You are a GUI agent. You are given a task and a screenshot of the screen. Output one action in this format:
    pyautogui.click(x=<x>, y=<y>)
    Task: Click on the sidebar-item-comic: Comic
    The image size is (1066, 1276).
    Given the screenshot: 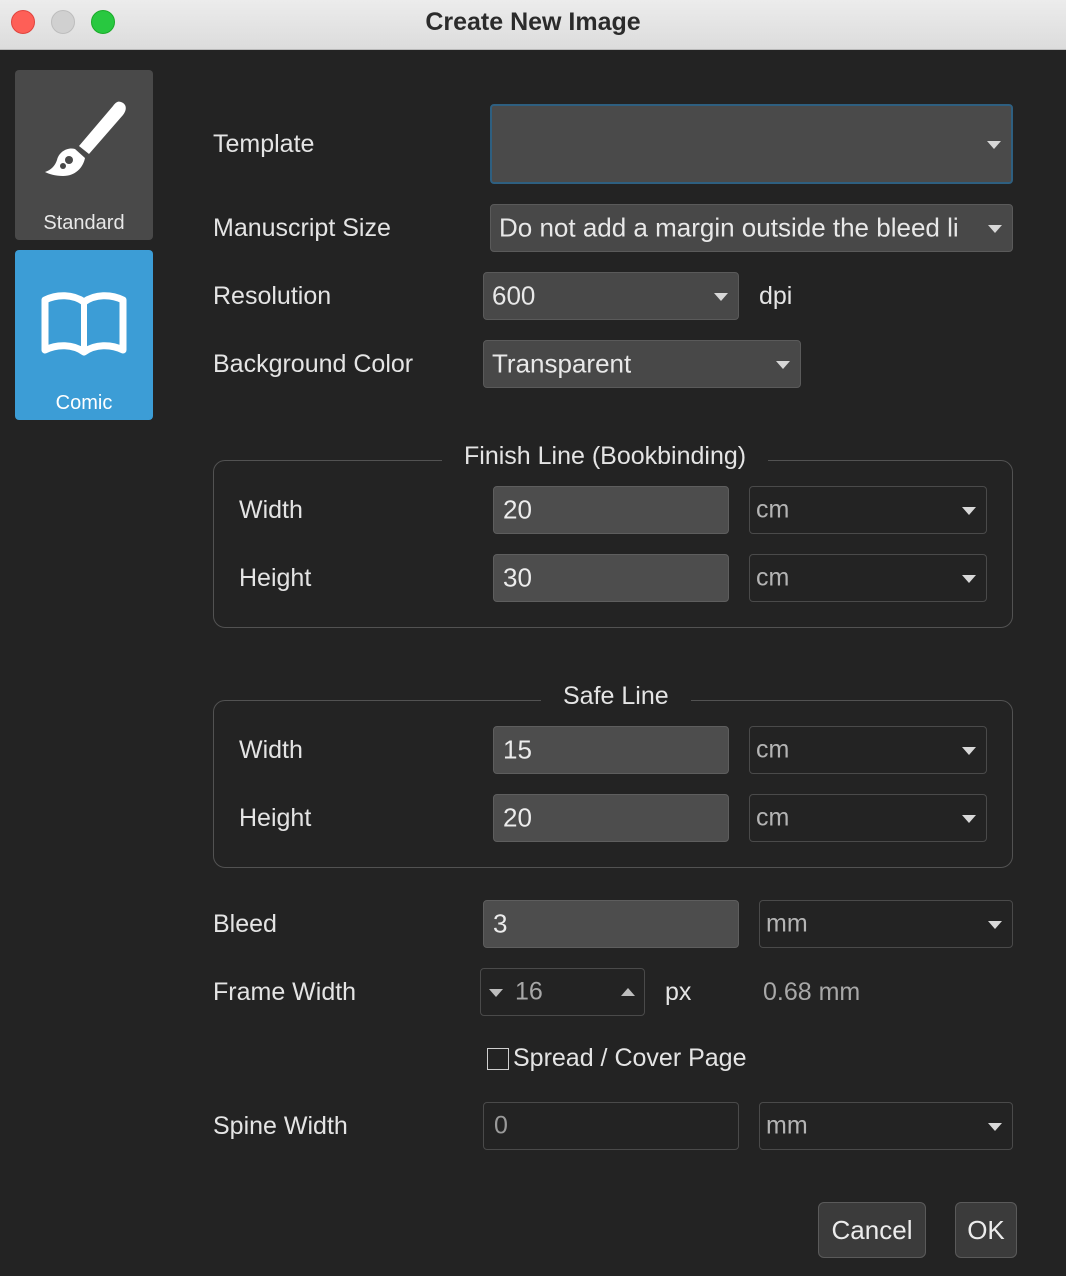 What is the action you would take?
    pyautogui.click(x=84, y=335)
    